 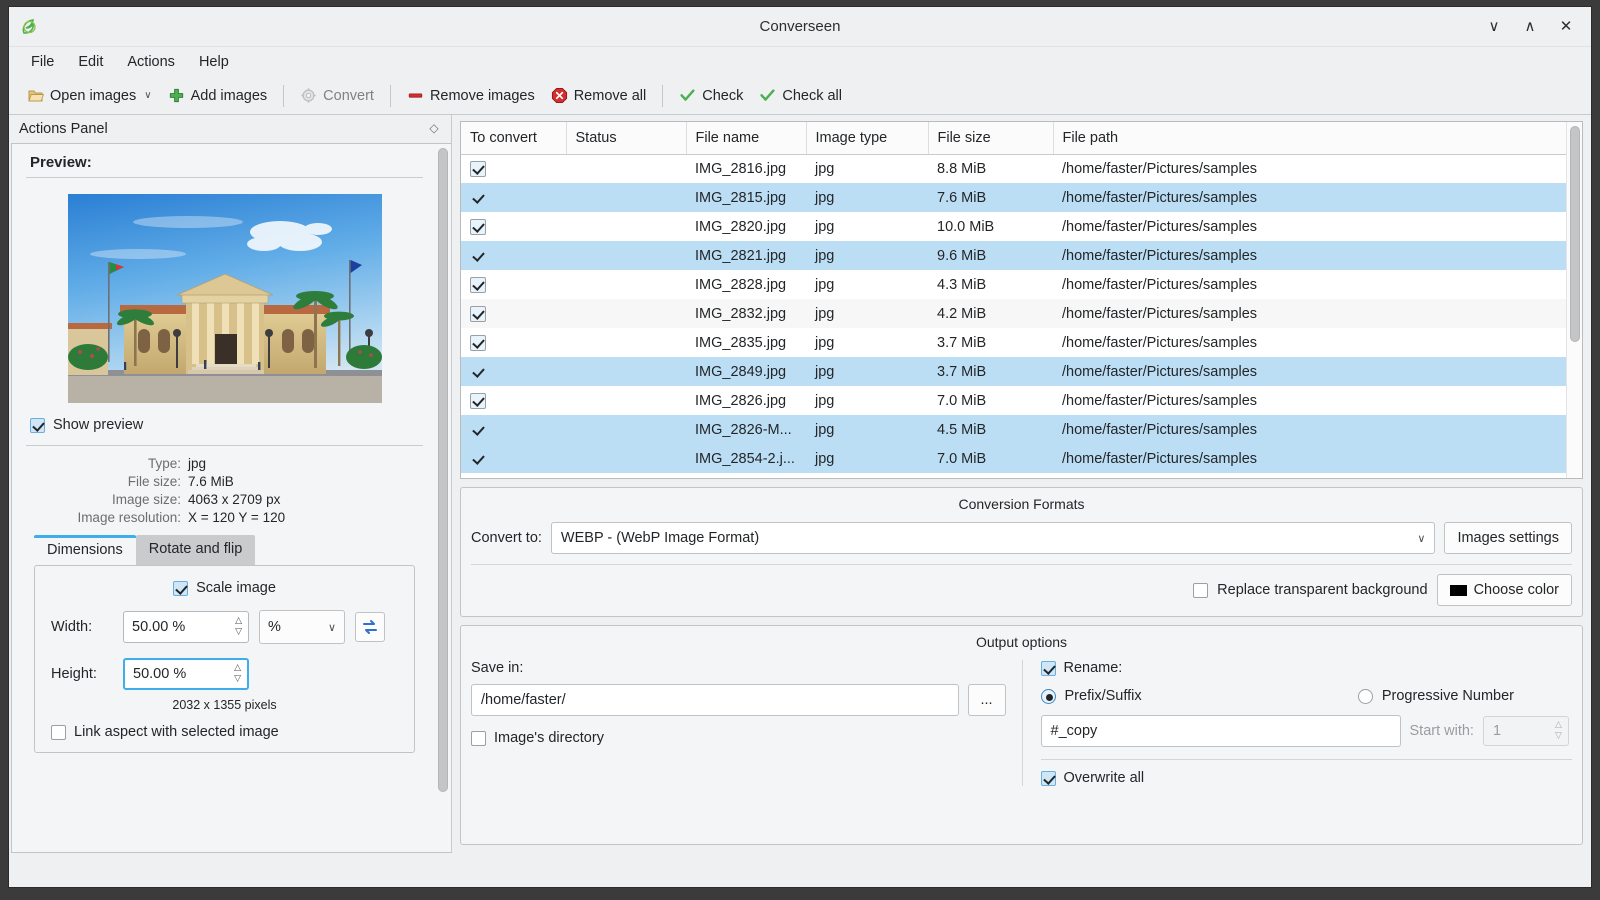 What do you see at coordinates (514, 138) in the screenshot?
I see `column-header-to-convert: To convert` at bounding box center [514, 138].